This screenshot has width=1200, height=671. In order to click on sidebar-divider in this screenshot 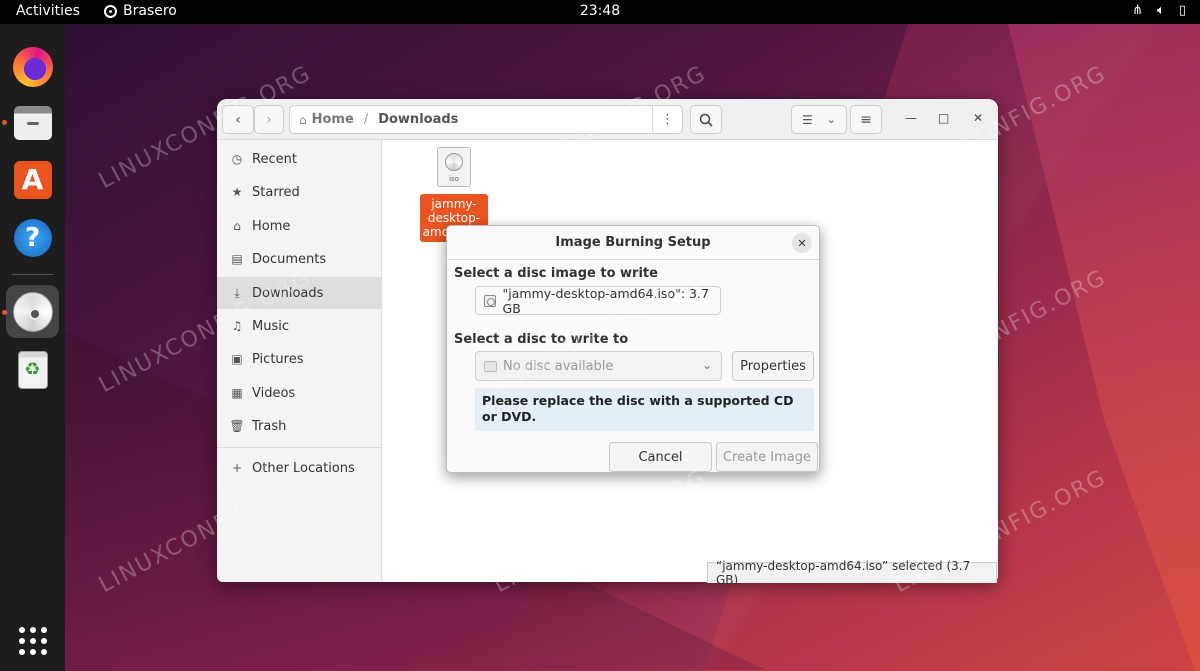, I will do `click(299, 447)`.